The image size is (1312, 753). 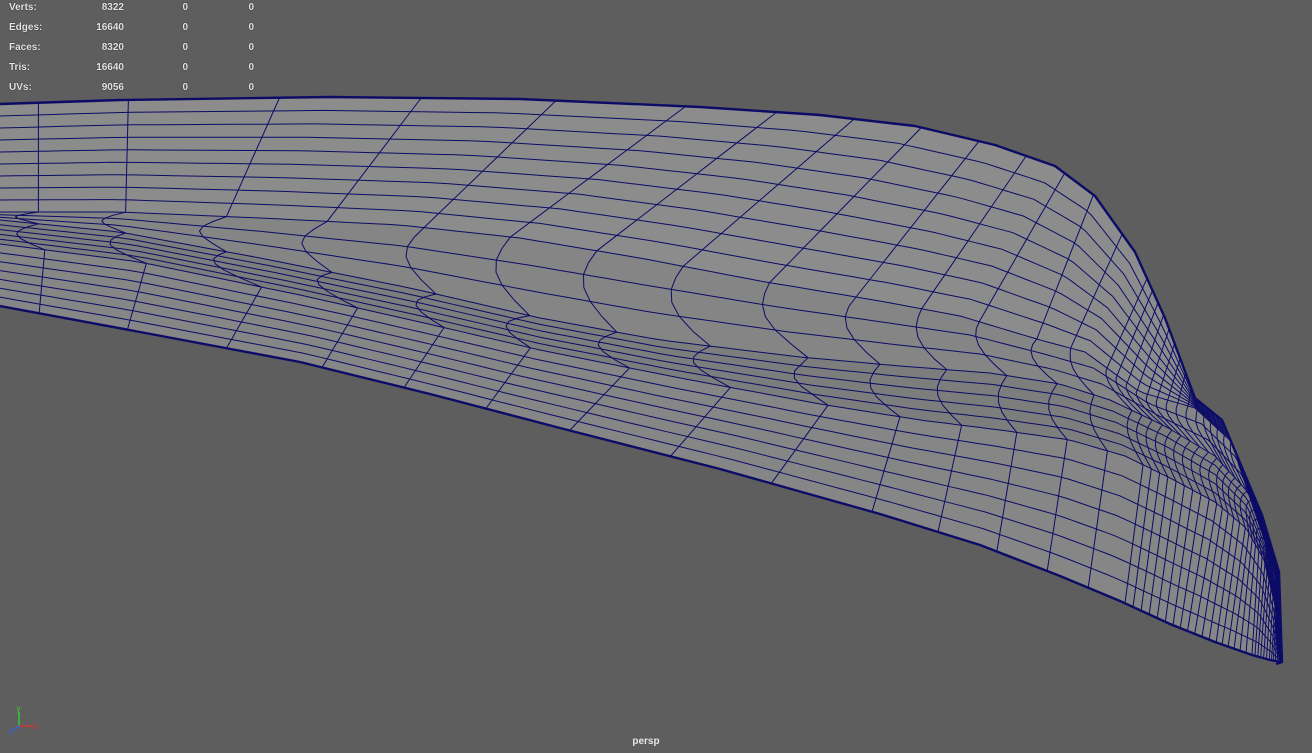 What do you see at coordinates (23, 720) in the screenshot?
I see `axis-gizmo-icon: y x z` at bounding box center [23, 720].